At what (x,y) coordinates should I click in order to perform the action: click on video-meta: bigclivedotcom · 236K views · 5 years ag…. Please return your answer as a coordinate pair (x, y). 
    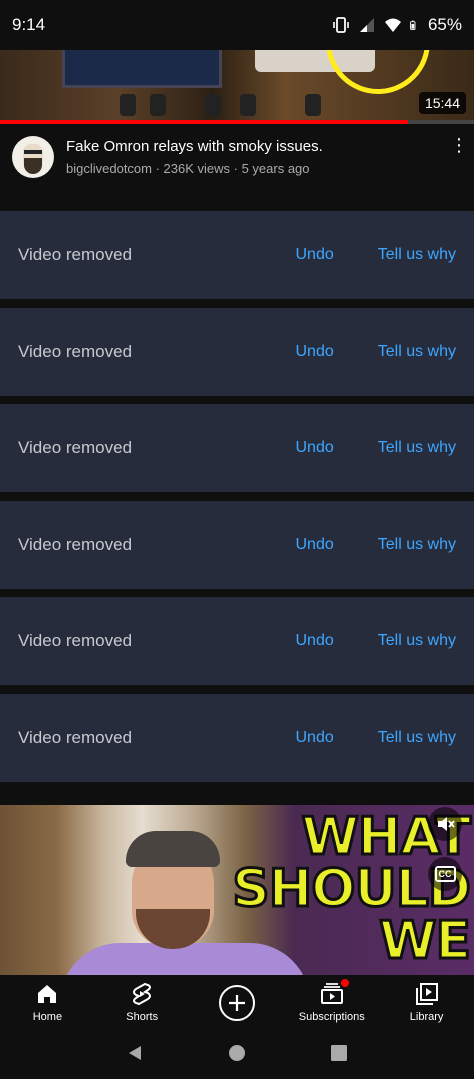
    Looking at the image, I should click on (188, 168).